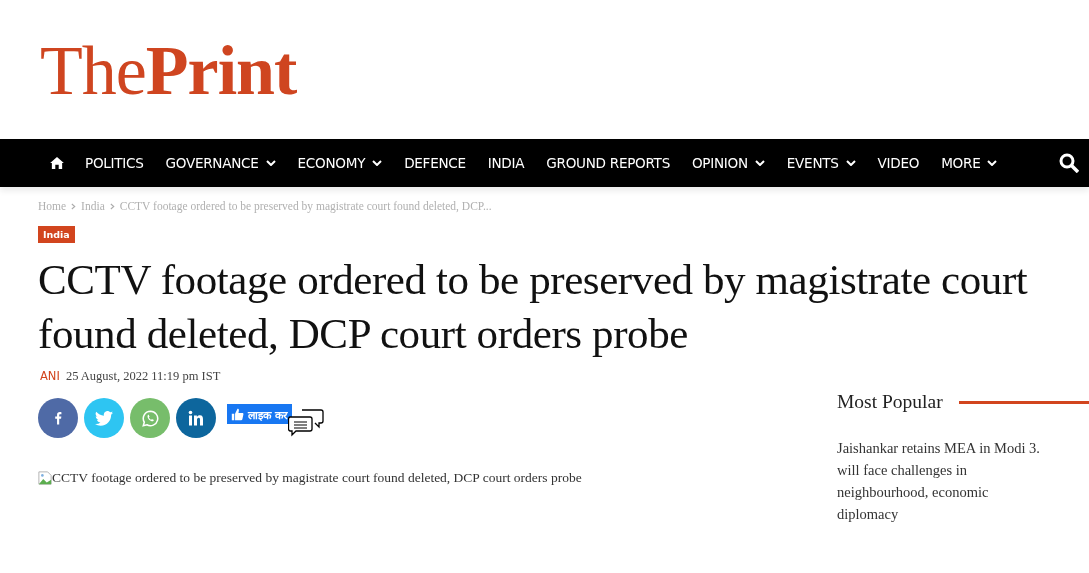  Describe the element at coordinates (317, 478) in the screenshot. I see `image-alt-text: CCTV footage ordered to be preserved by magistrate court found deleted, DCP court orders probe` at that location.